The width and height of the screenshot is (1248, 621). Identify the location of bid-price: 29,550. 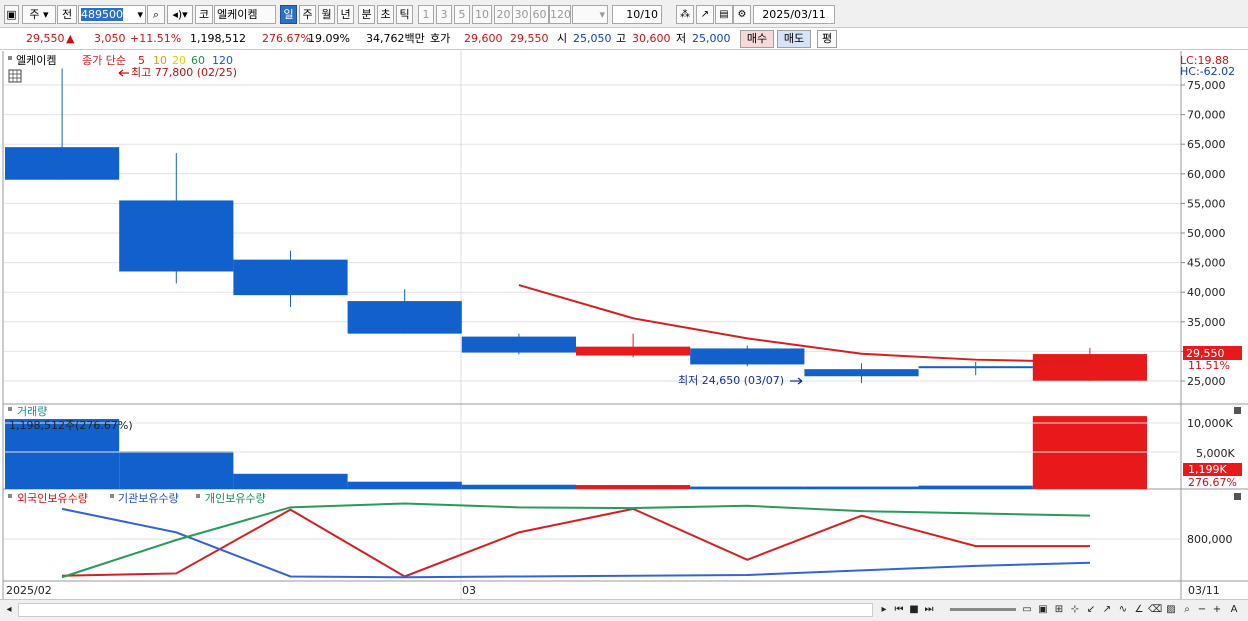
(529, 38).